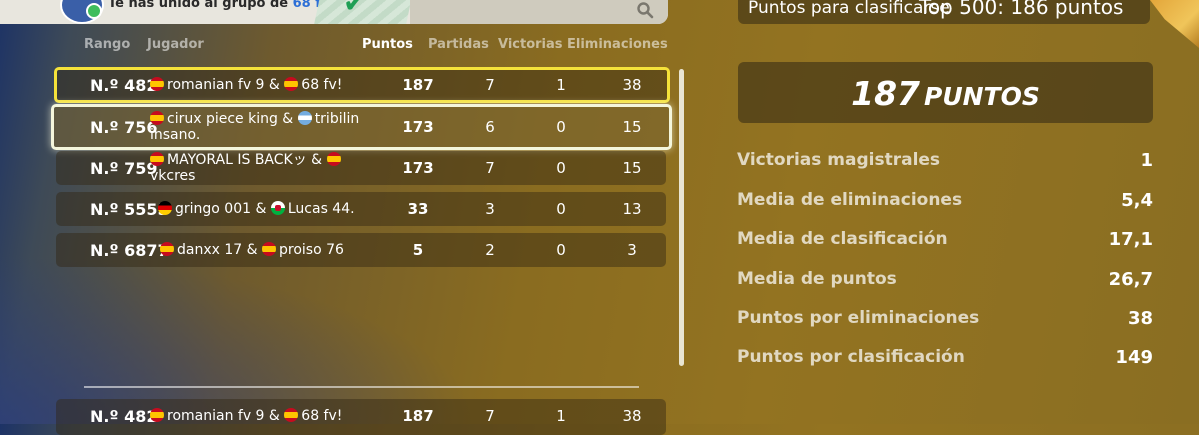  Describe the element at coordinates (361, 387) in the screenshot. I see `divider` at that location.